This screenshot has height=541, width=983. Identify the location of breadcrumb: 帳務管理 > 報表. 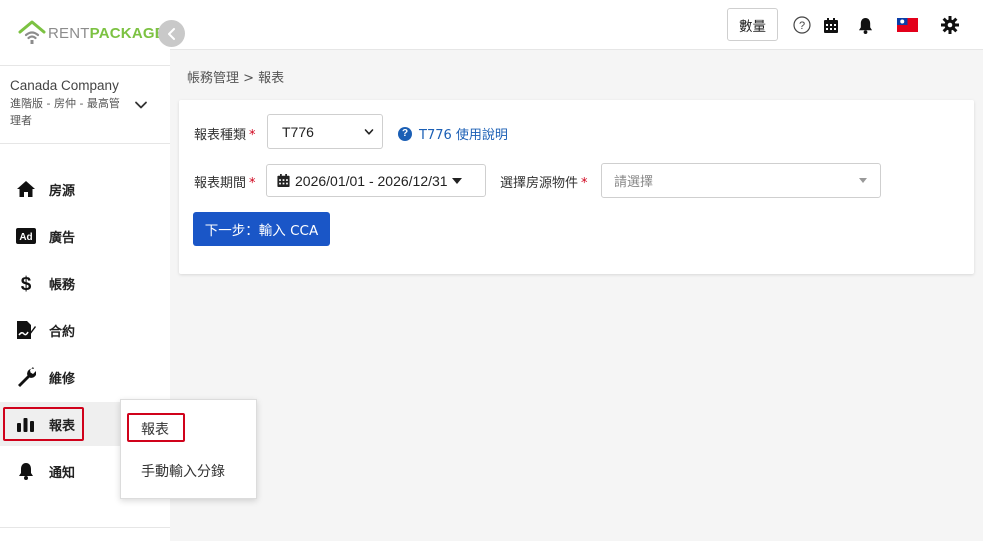
(236, 78).